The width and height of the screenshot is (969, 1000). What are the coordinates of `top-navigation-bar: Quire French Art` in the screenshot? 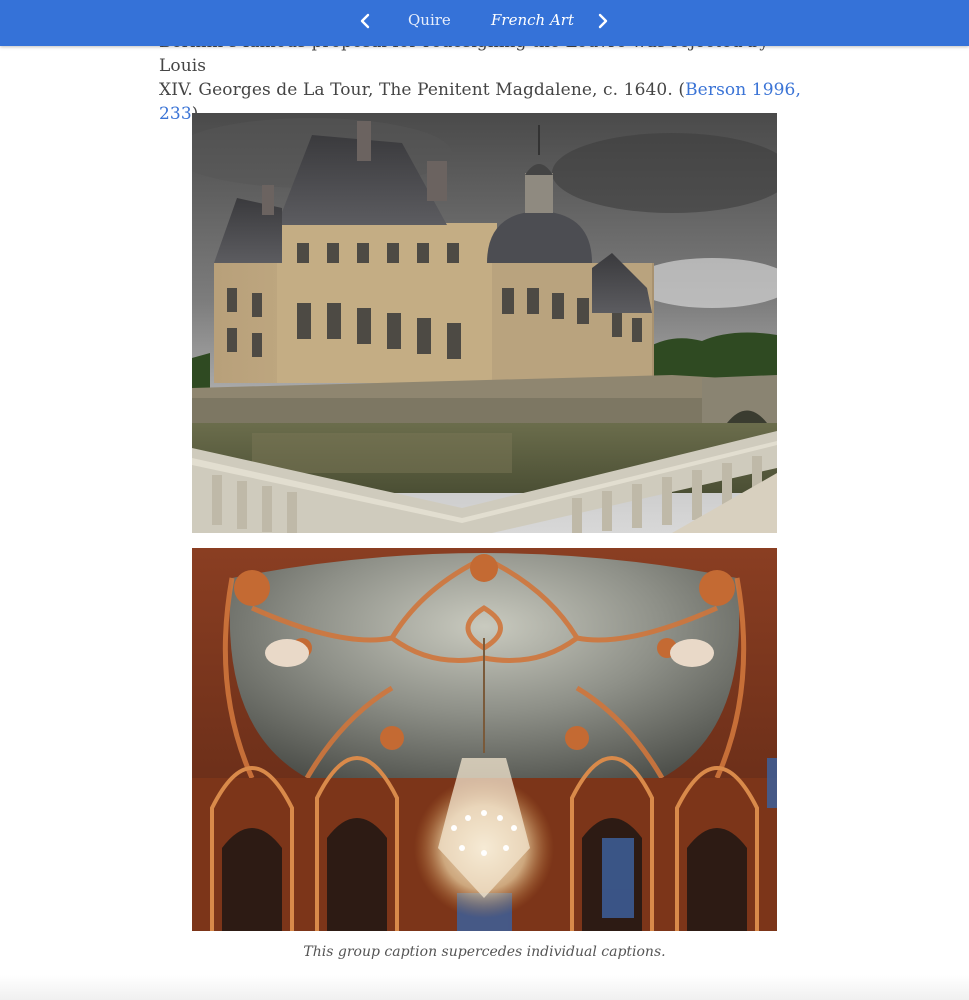 It's located at (484, 23).